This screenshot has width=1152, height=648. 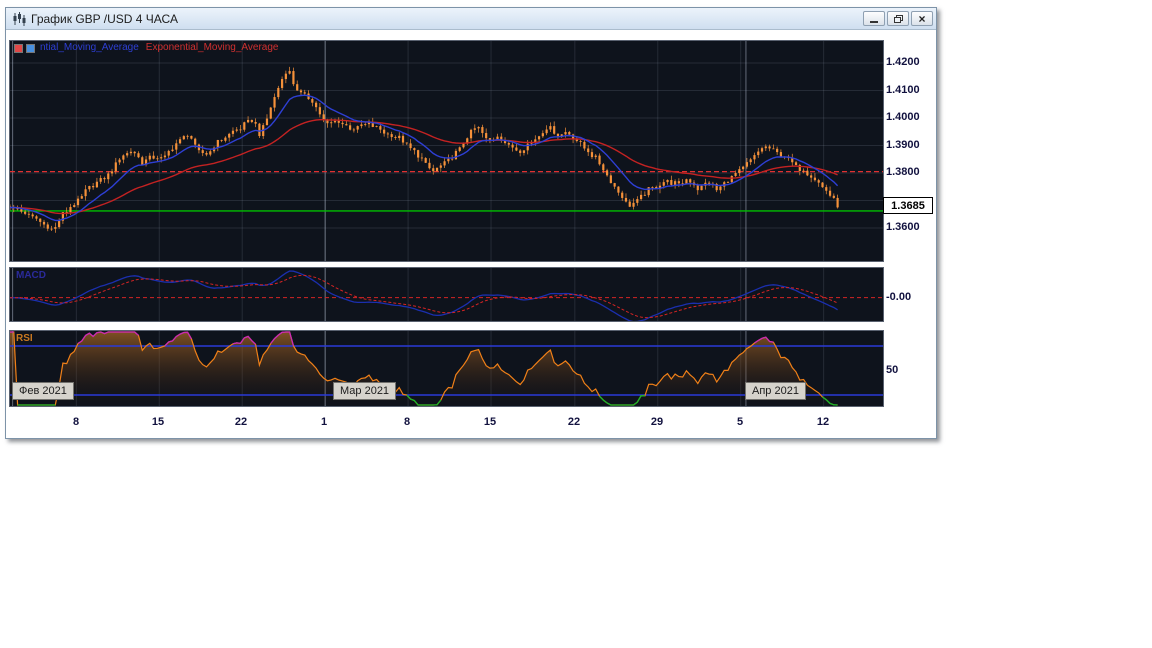 I want to click on price-axis-label: 1.4000, so click(x=903, y=117).